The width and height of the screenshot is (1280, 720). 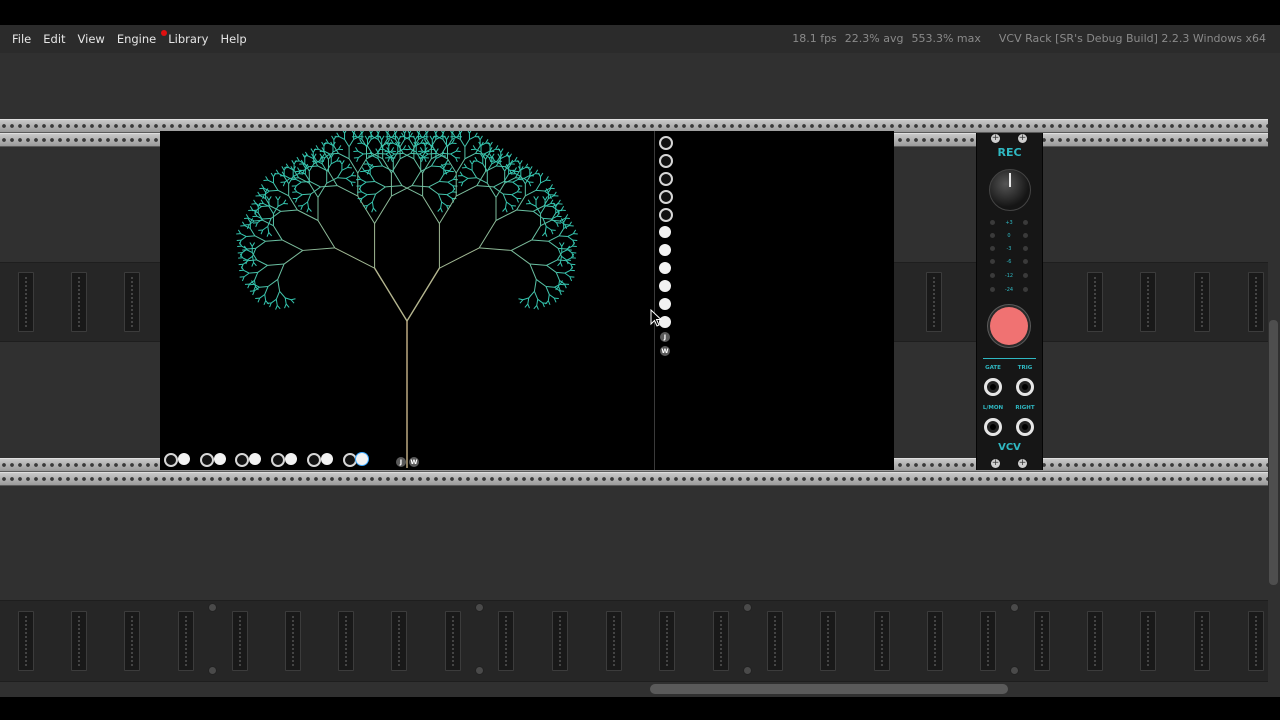 I want to click on right-jack, so click(x=1025, y=427).